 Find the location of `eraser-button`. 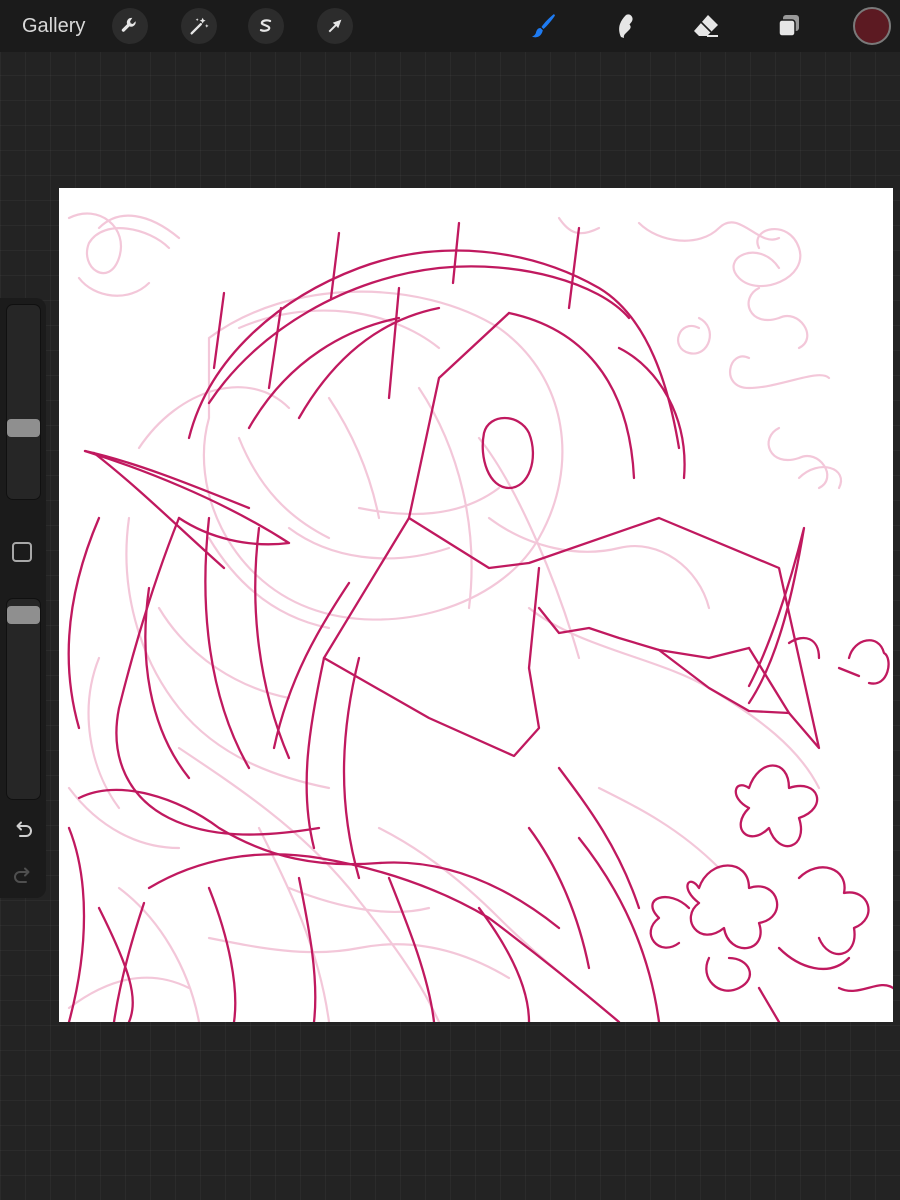

eraser-button is located at coordinates (706, 26).